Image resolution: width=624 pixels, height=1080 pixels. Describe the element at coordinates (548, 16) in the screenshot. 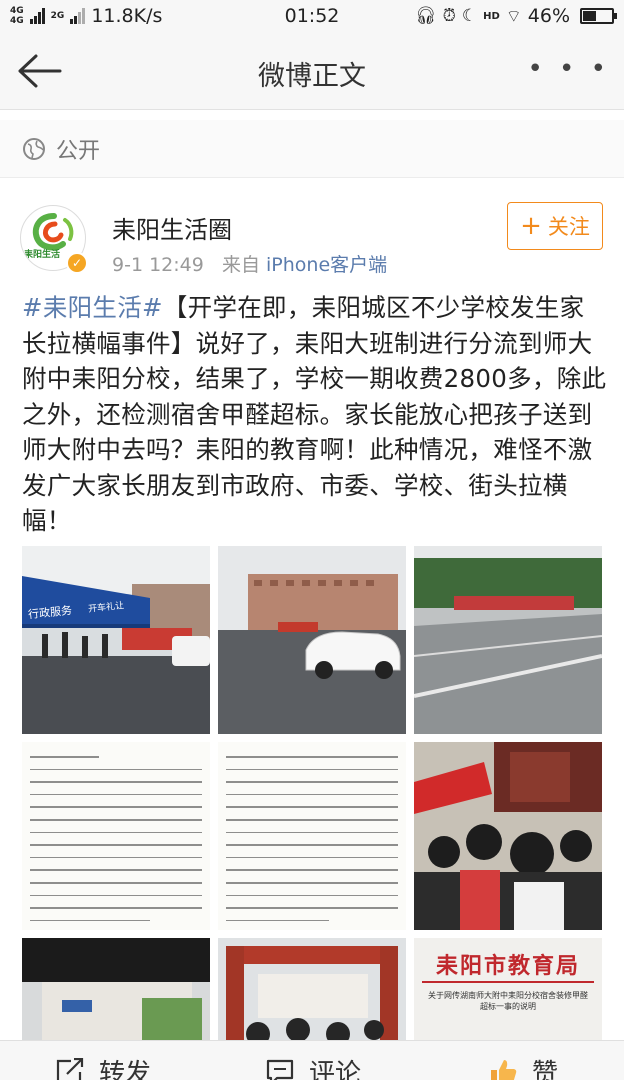

I see `battery-percent: 46%` at that location.